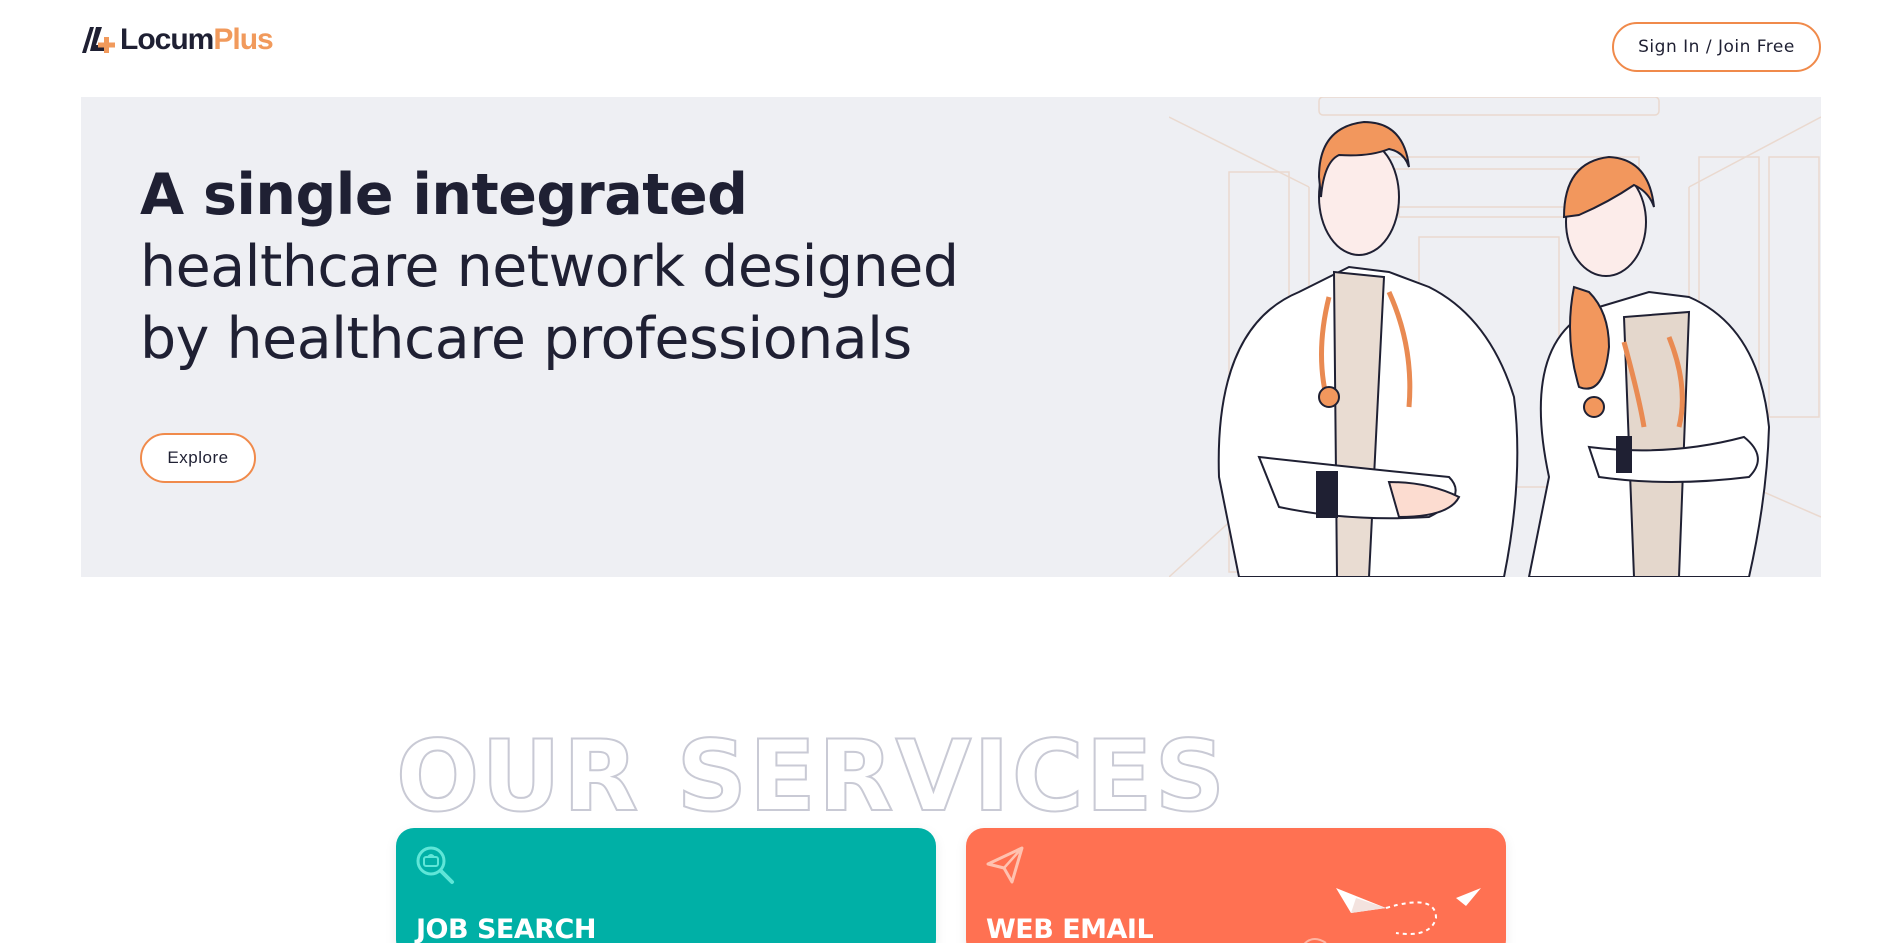 This screenshot has height=943, width=1904. I want to click on logo-mark-icon, so click(98, 40).